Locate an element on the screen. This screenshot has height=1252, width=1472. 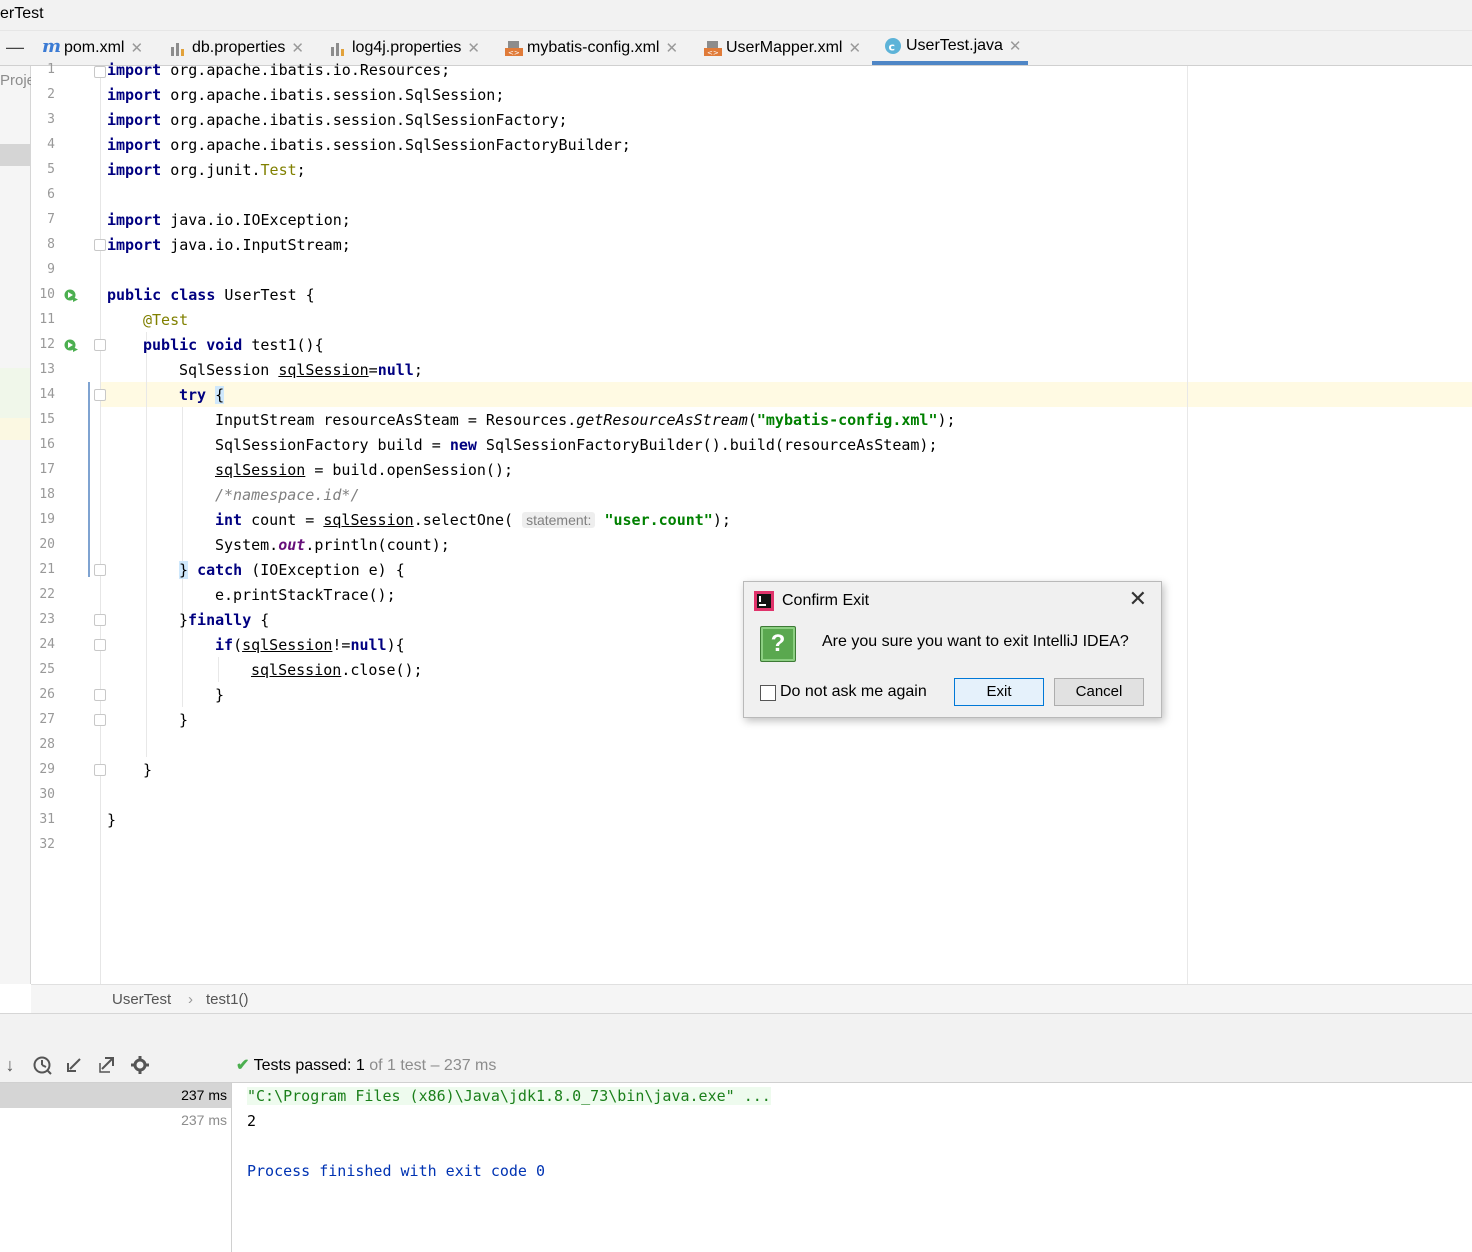
line-number: 16 is located at coordinates (47, 444).